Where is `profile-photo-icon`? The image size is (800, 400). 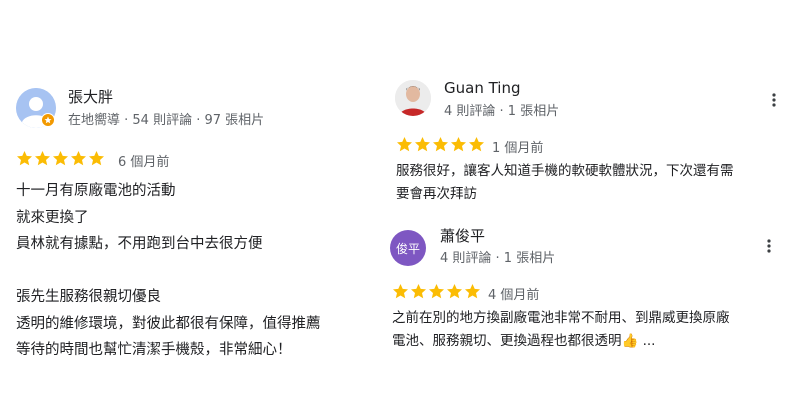
profile-photo-icon is located at coordinates (413, 98).